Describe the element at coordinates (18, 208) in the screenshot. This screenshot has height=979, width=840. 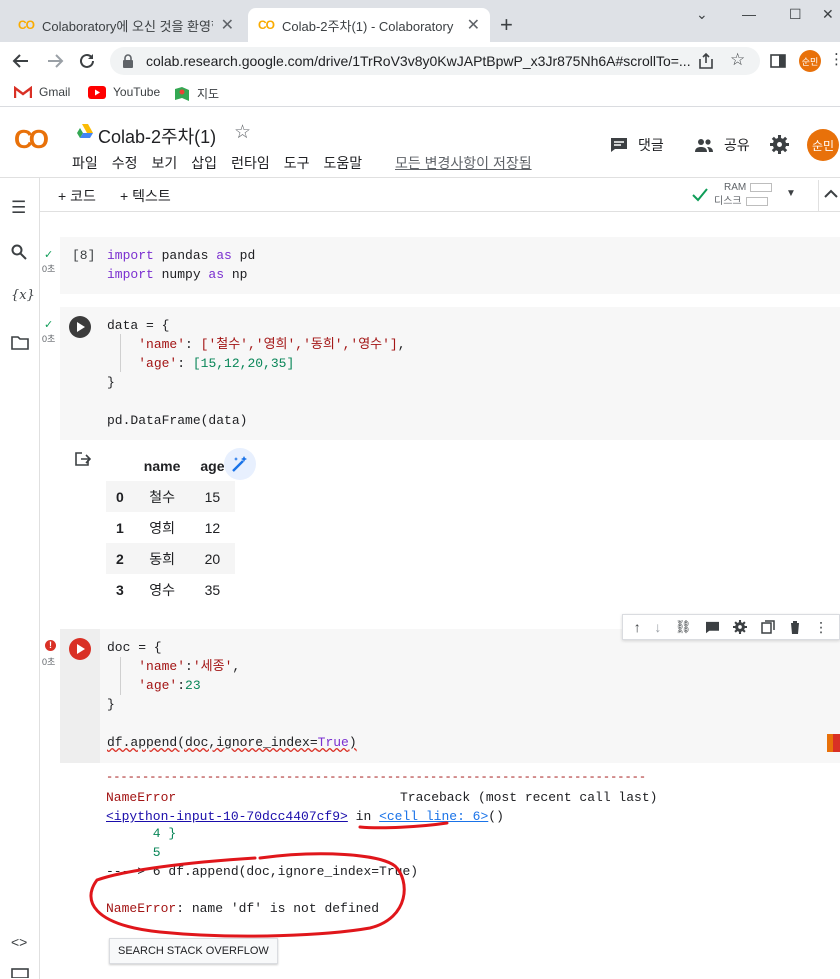
I see `table-of-contents-icon: ☰` at that location.